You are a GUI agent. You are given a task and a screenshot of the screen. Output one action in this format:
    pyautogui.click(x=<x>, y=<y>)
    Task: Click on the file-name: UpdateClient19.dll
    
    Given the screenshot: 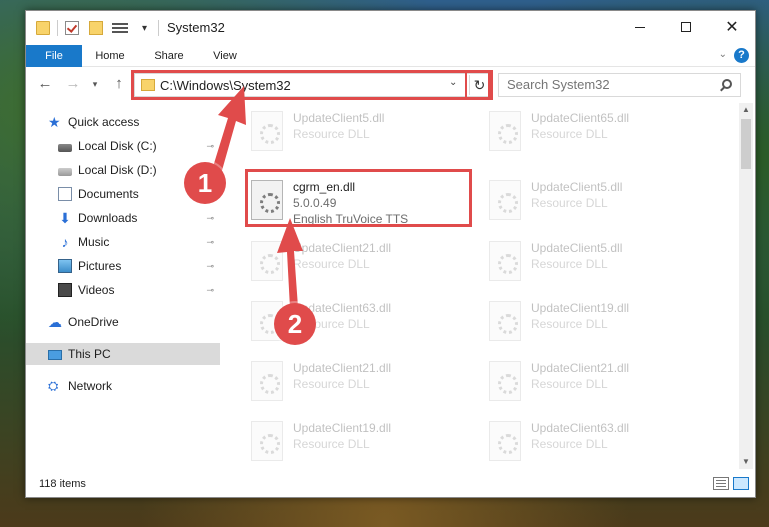 What is the action you would take?
    pyautogui.click(x=342, y=428)
    